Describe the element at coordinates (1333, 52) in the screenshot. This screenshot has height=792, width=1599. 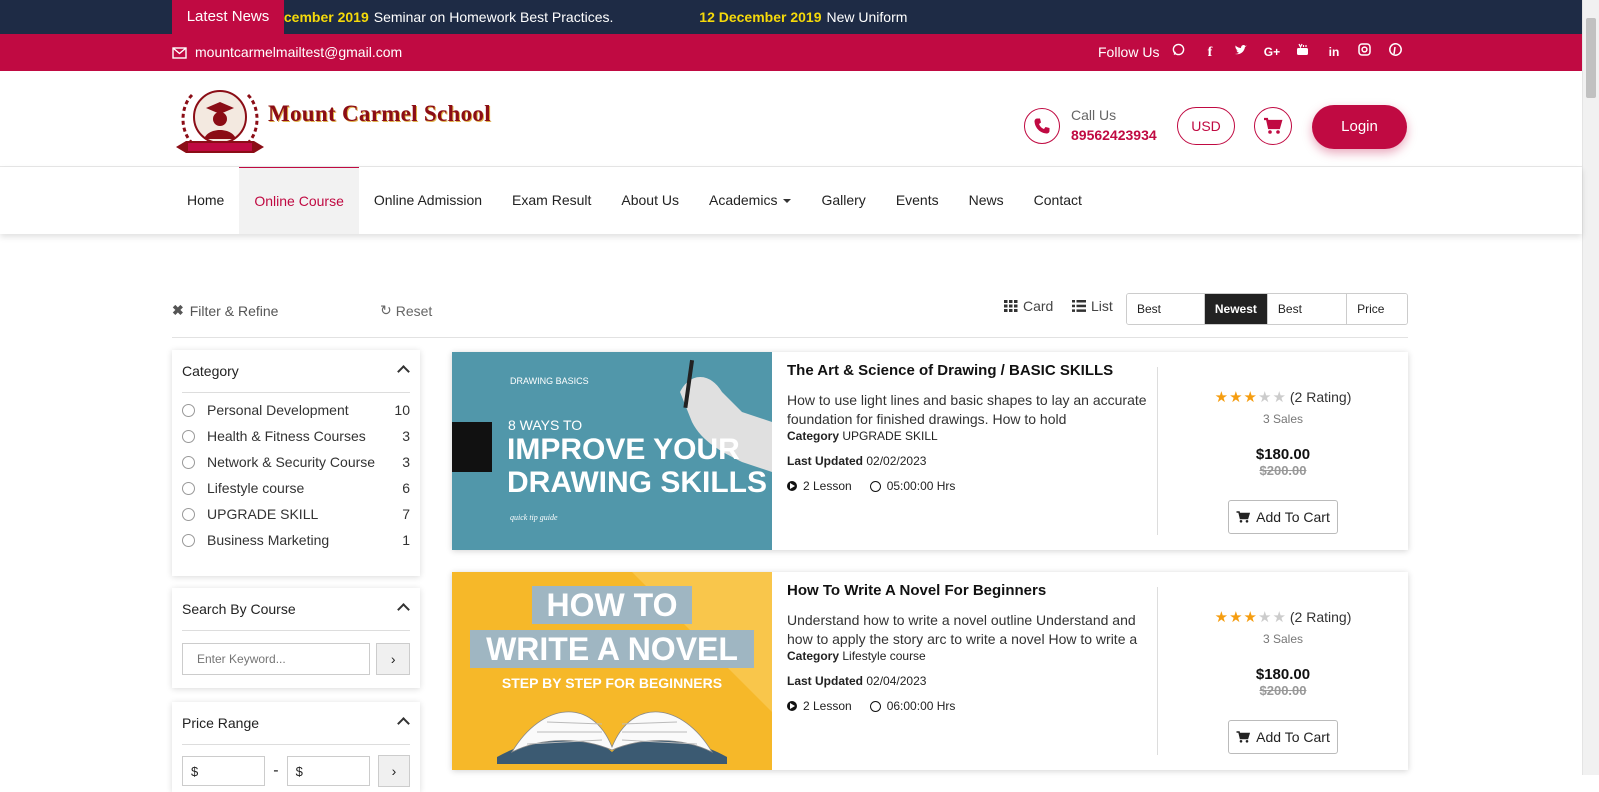
I see `linkedin-icon: in` at that location.